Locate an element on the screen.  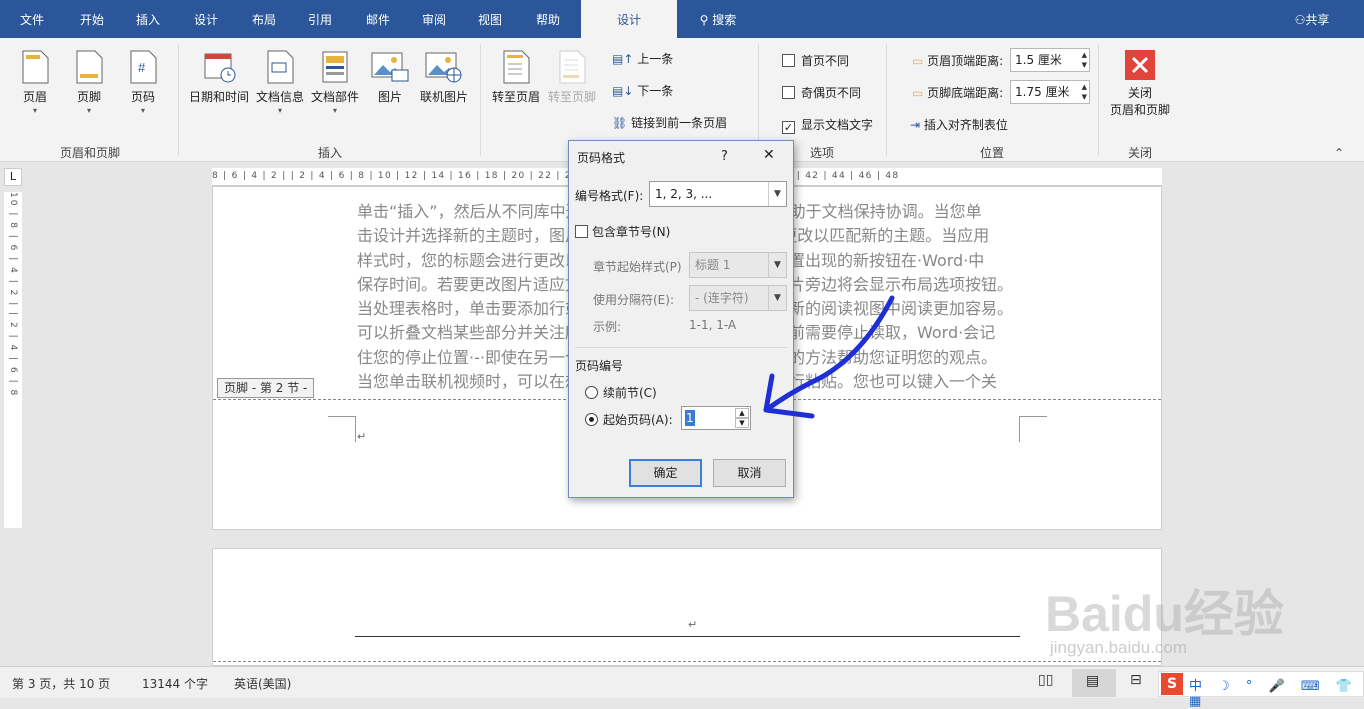
quickparts-button: 文档部件 ▾ is located at coordinates (335, 82).